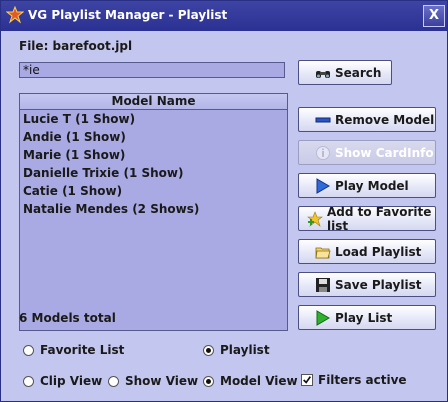 The height and width of the screenshot is (402, 448). I want to click on filters-active-checkbox: Filters active, so click(354, 380).